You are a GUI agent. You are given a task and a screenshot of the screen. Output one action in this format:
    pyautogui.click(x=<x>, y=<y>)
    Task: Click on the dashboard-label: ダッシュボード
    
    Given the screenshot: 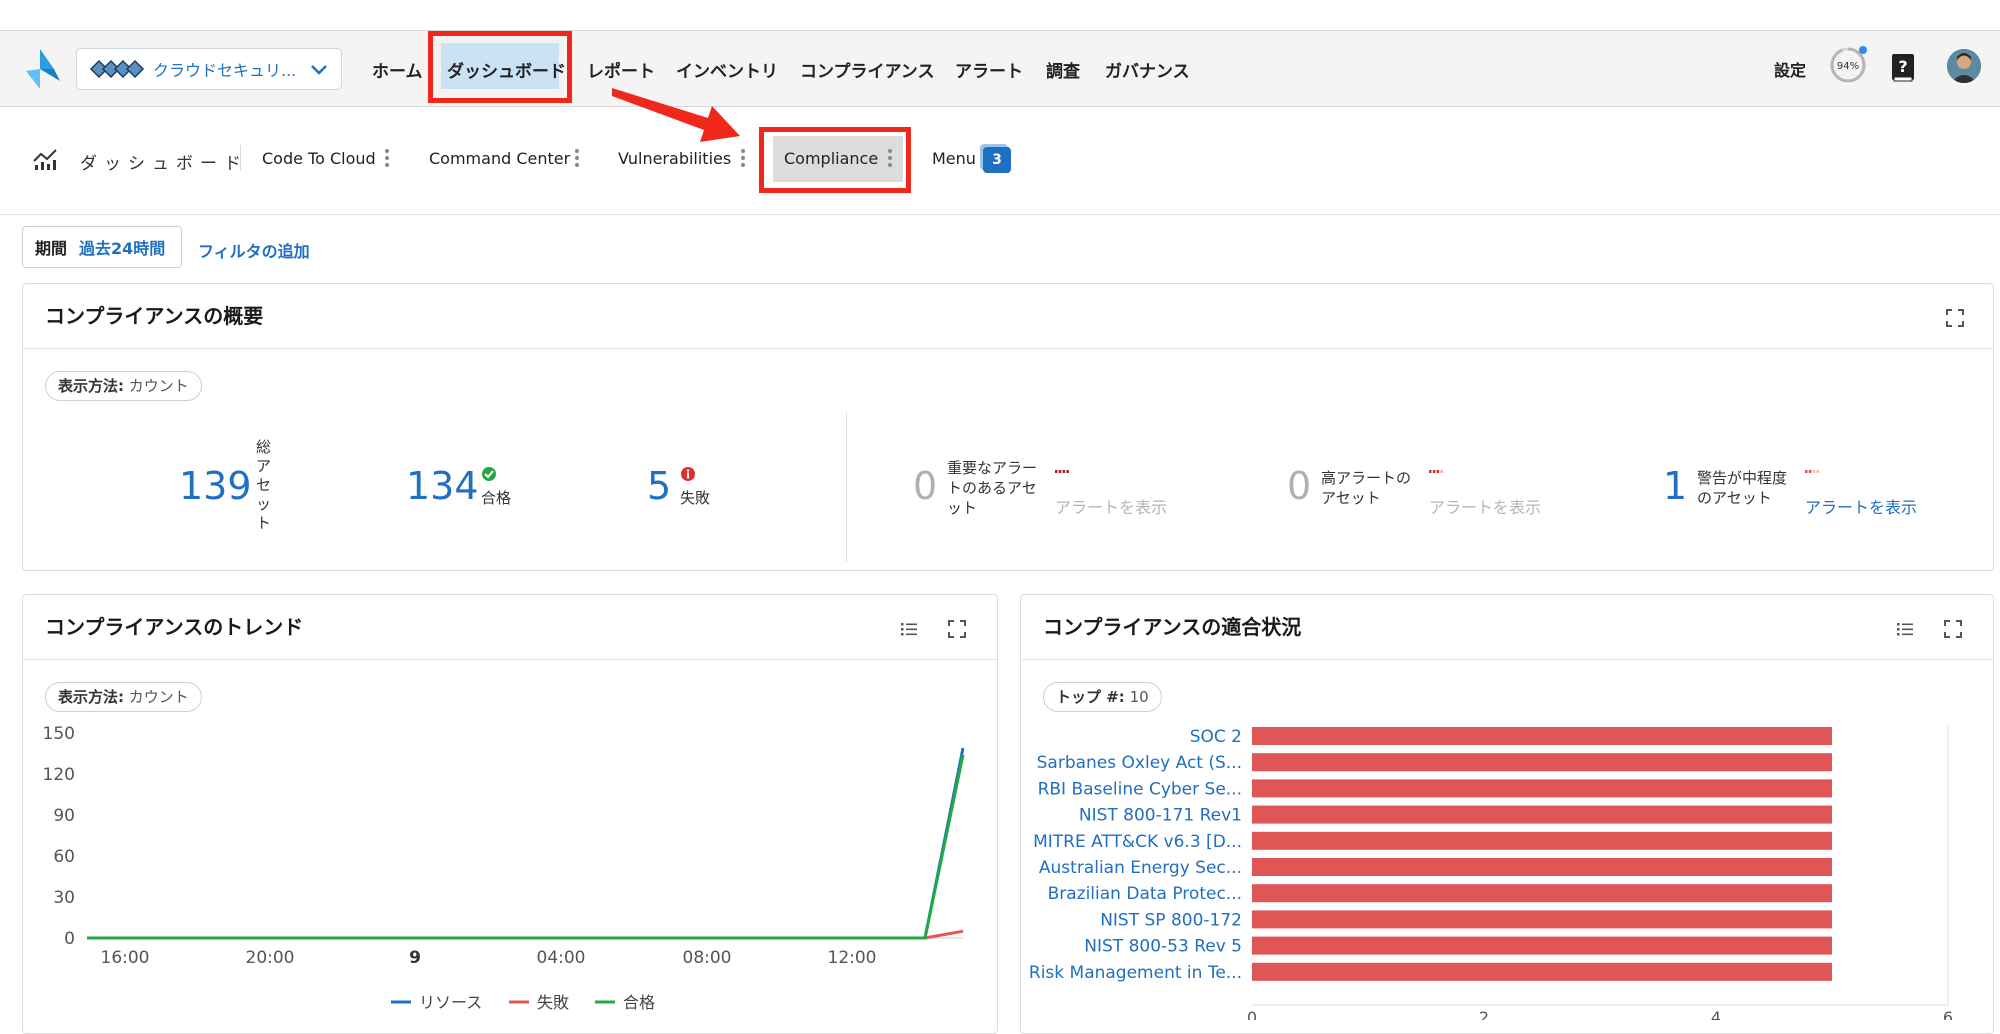 What is the action you would take?
    pyautogui.click(x=164, y=164)
    